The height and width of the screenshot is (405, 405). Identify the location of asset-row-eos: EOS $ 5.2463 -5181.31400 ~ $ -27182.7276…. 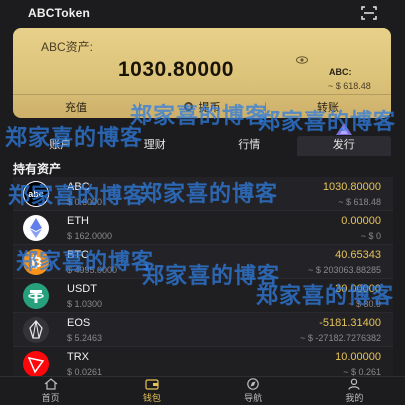
(203, 330).